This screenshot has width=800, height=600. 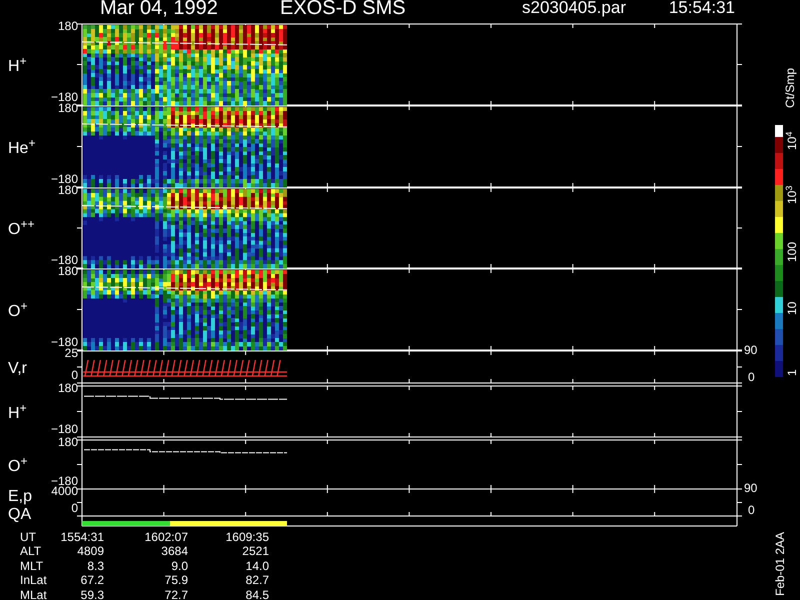 What do you see at coordinates (792, 252) in the screenshot?
I see `color-scale-tick-label: 100` at bounding box center [792, 252].